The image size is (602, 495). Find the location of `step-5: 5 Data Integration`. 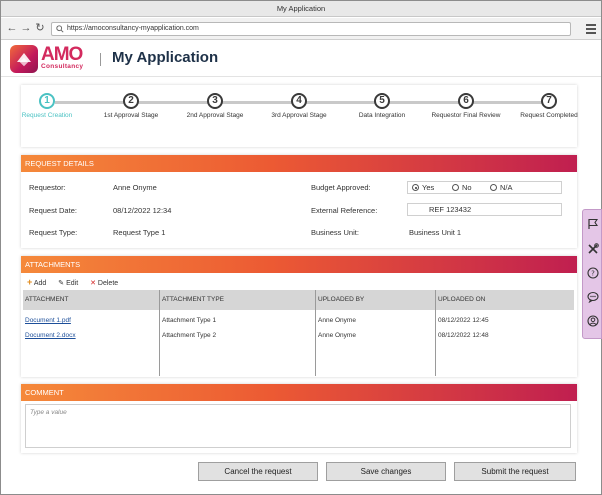

step-5: 5 Data Integration is located at coordinates (382, 106).